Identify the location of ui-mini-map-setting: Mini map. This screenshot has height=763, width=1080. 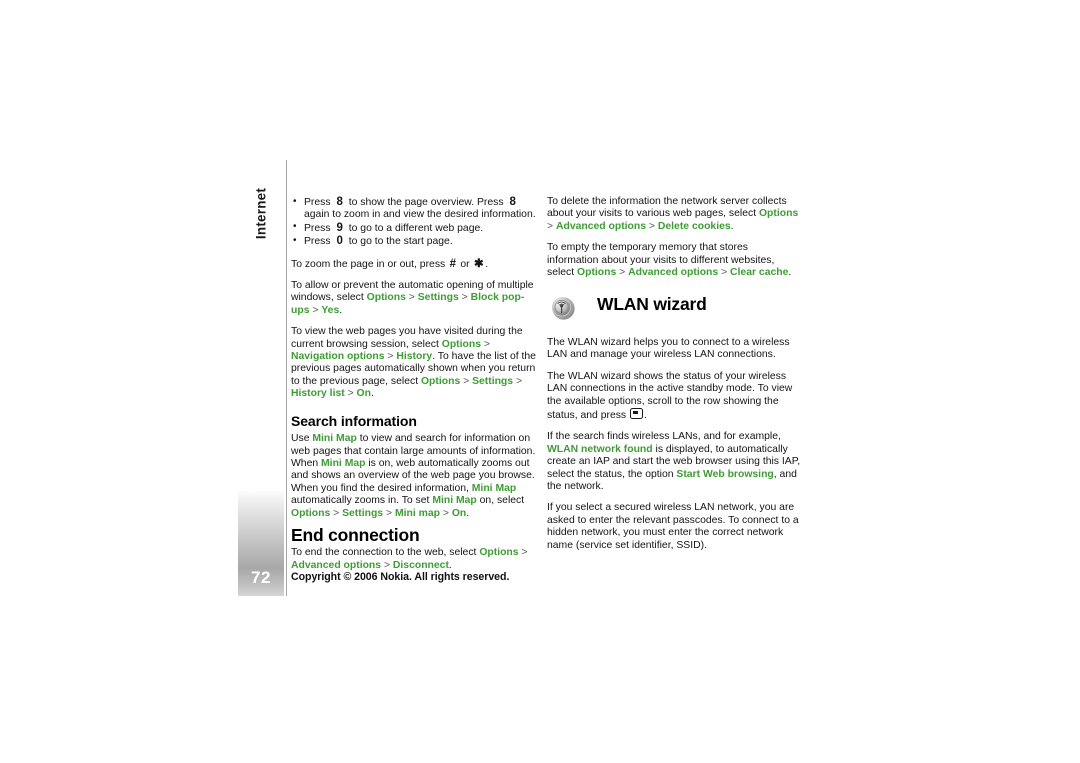
(417, 513).